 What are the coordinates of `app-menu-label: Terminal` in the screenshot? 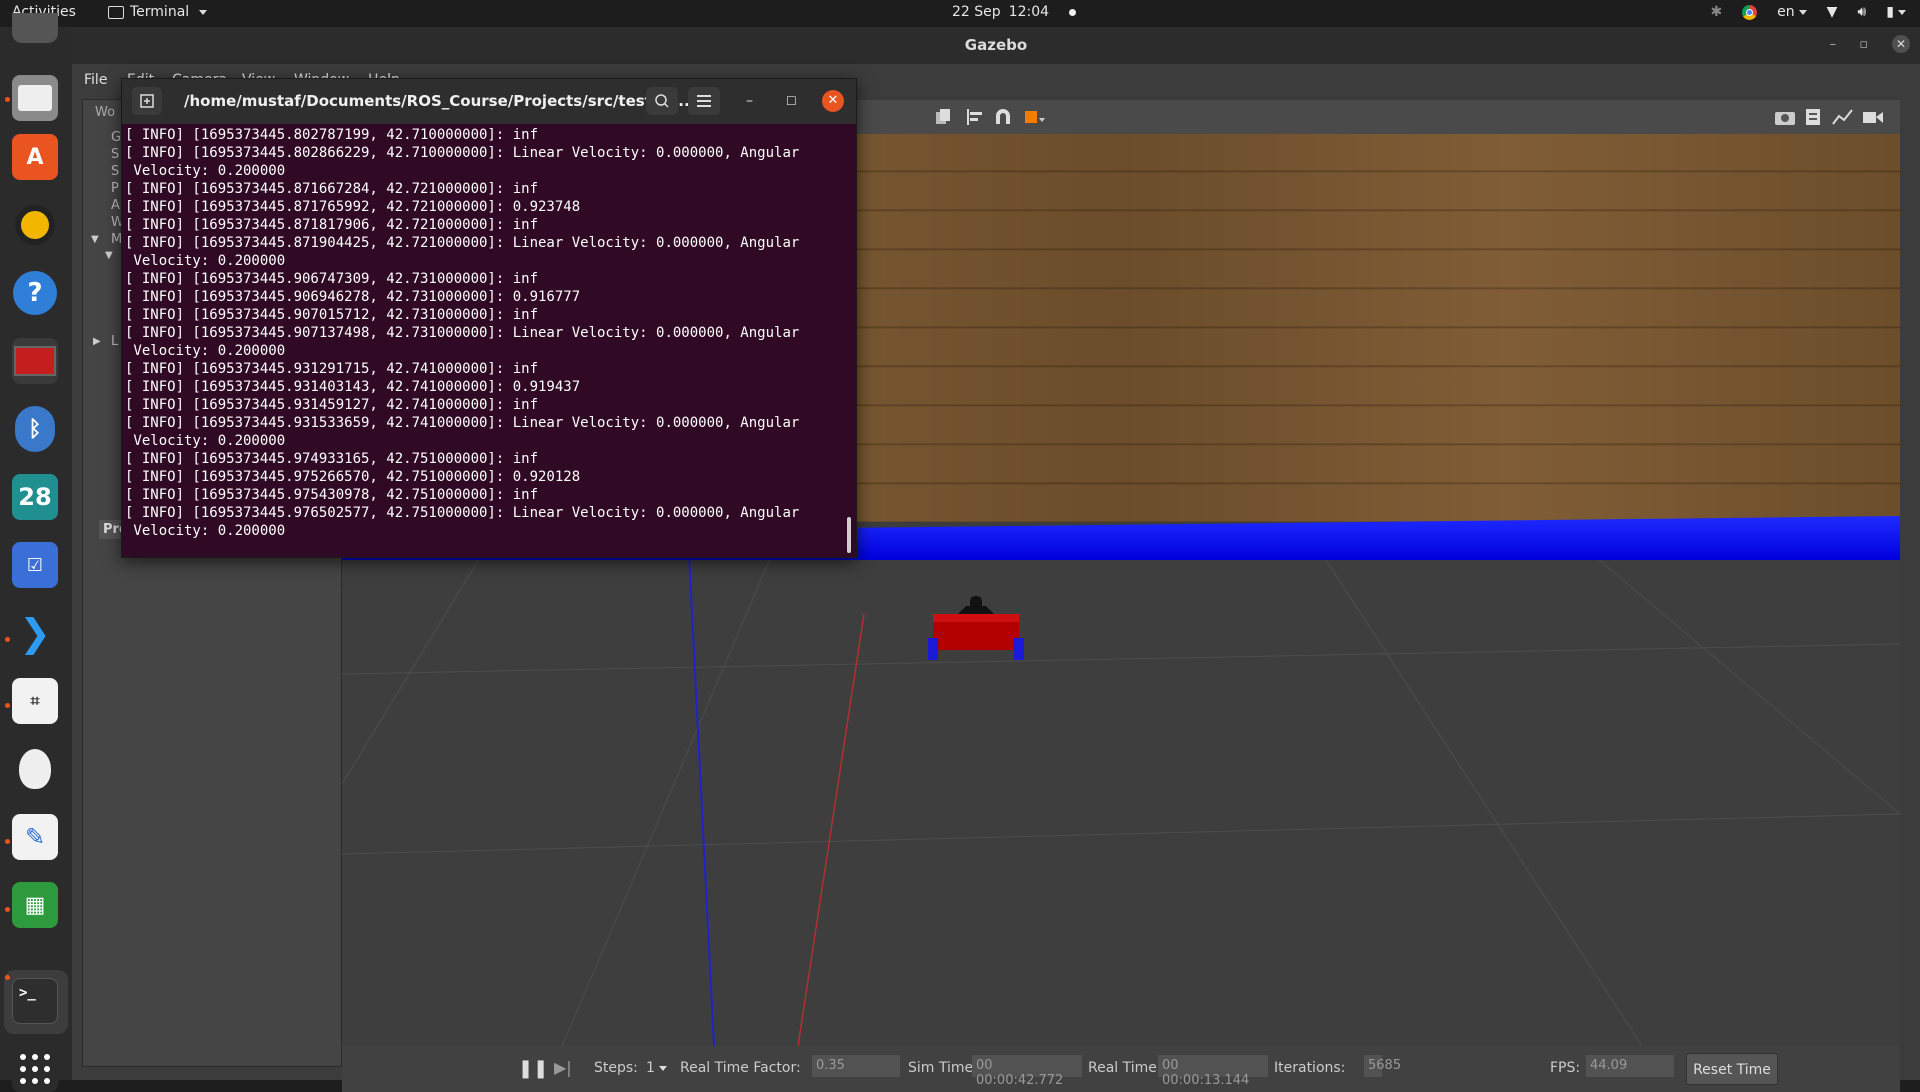 It's located at (160, 12).